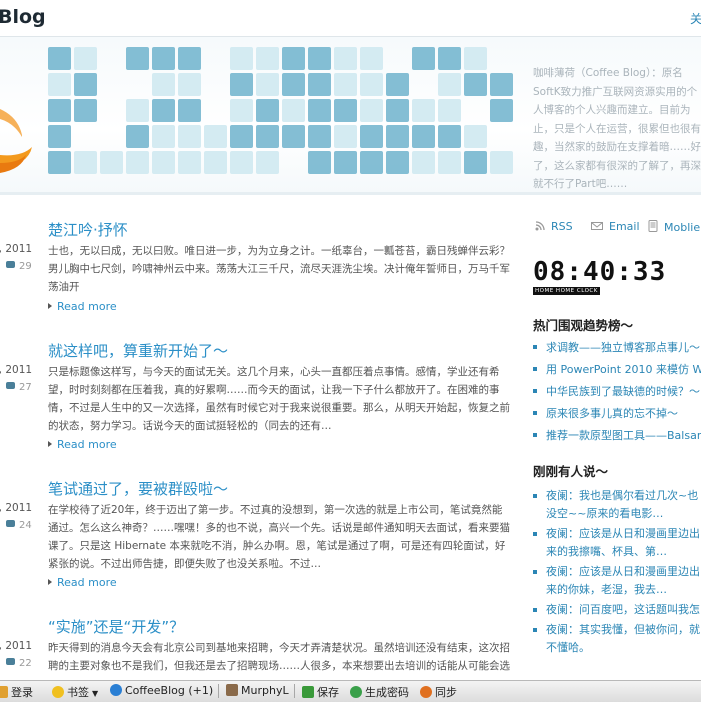 The height and width of the screenshot is (702, 701). I want to click on logo-swoosh-icon, so click(16, 141).